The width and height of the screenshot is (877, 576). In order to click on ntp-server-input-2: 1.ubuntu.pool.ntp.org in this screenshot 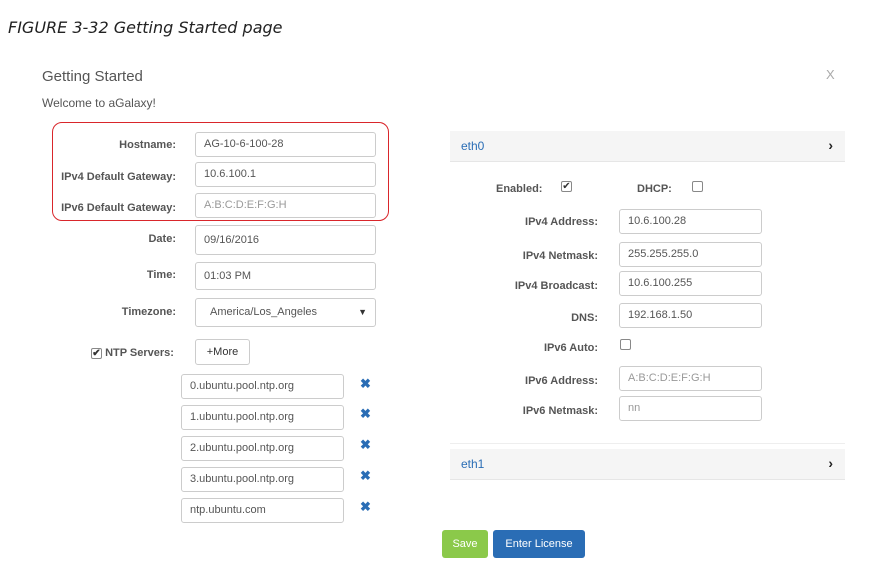, I will do `click(262, 417)`.